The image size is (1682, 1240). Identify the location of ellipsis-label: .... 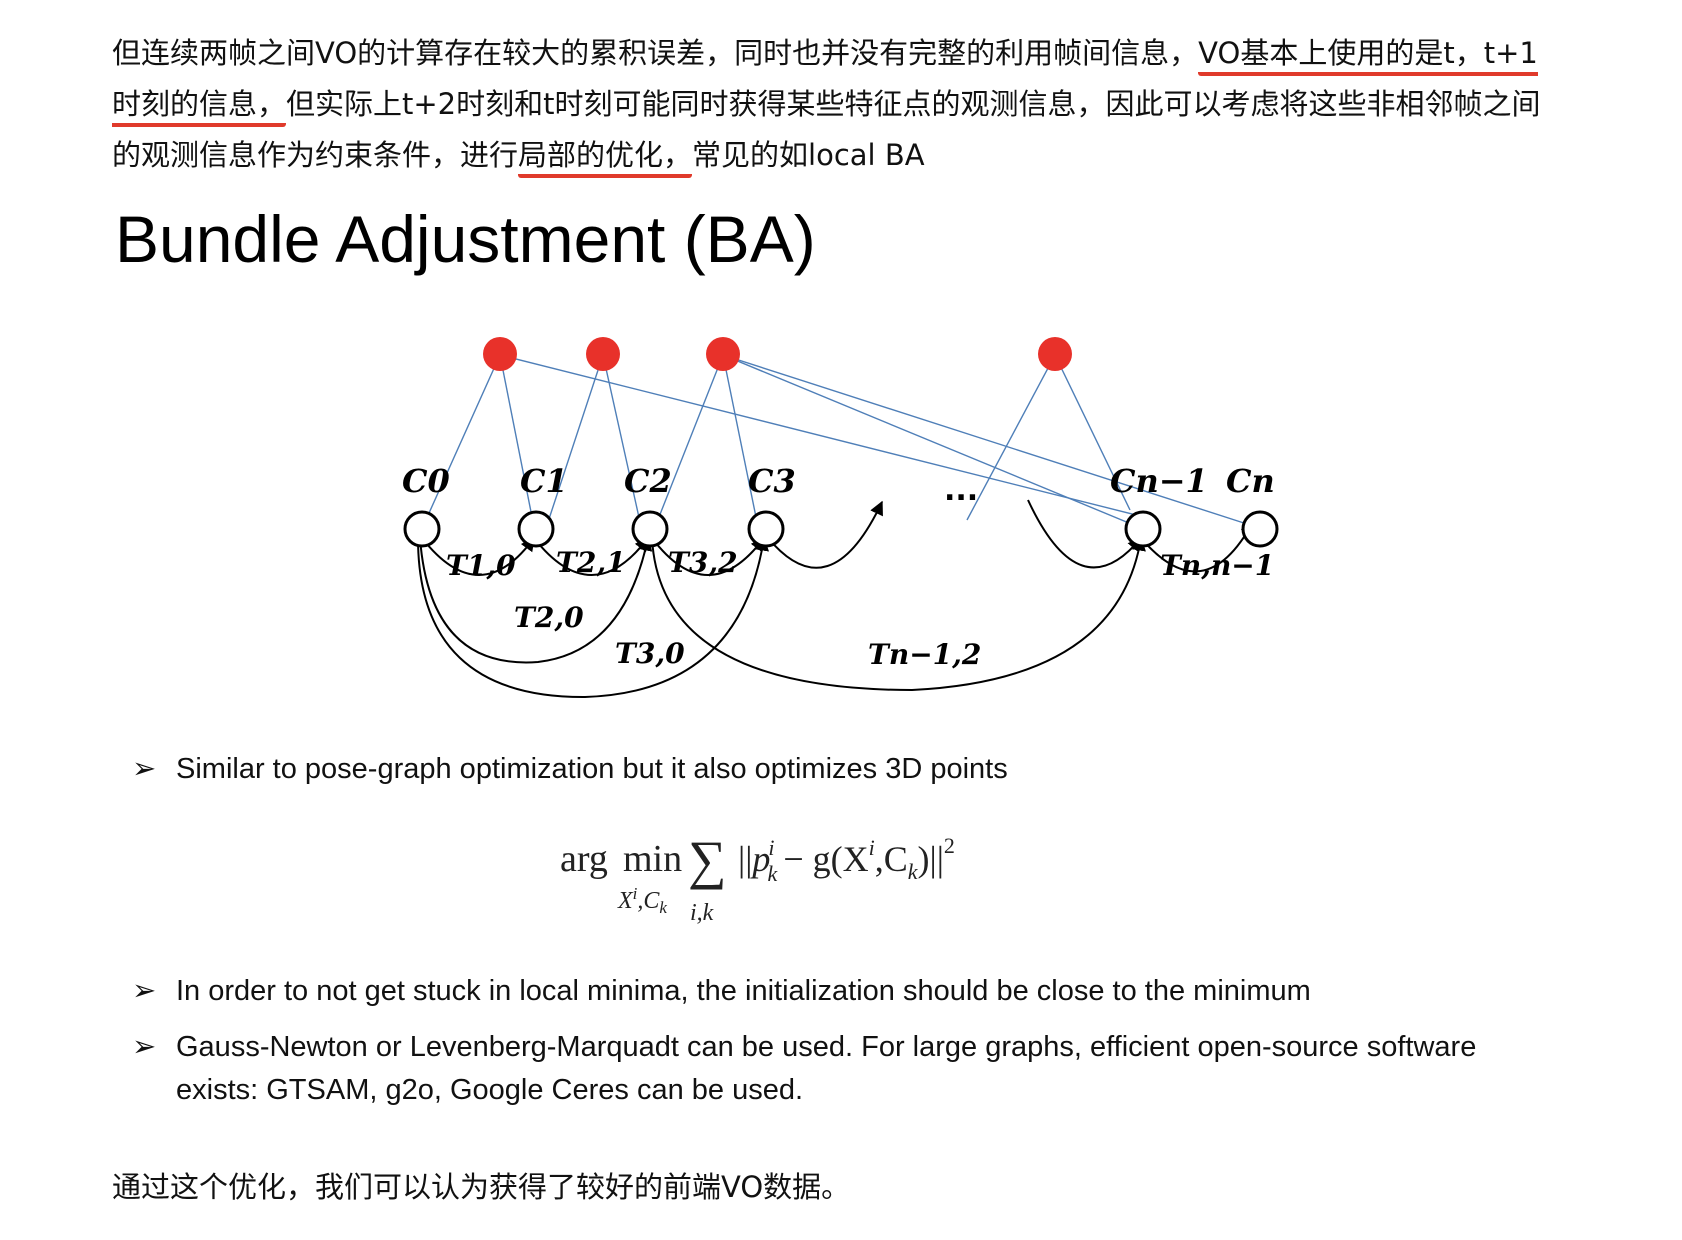
(961, 490).